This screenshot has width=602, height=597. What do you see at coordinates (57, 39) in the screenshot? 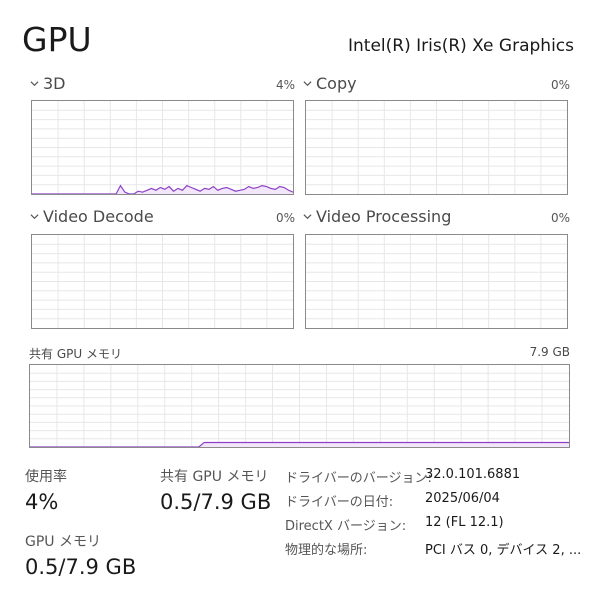
I see `page-title: GPU` at bounding box center [57, 39].